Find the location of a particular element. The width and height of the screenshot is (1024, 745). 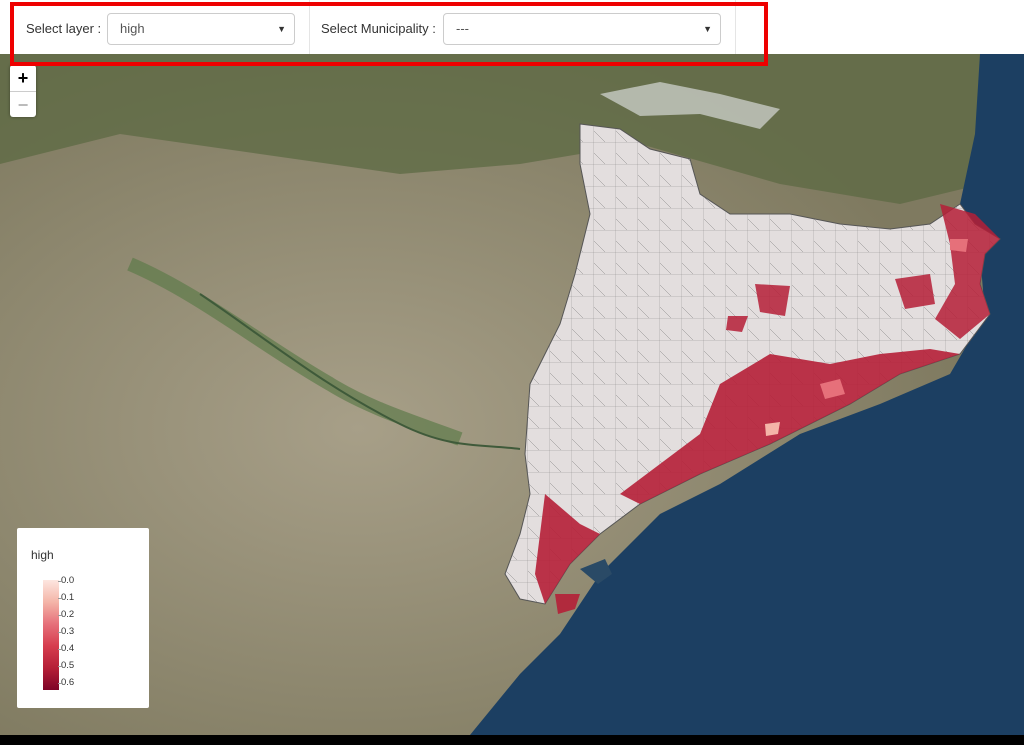

bottom-bar is located at coordinates (512, 740).